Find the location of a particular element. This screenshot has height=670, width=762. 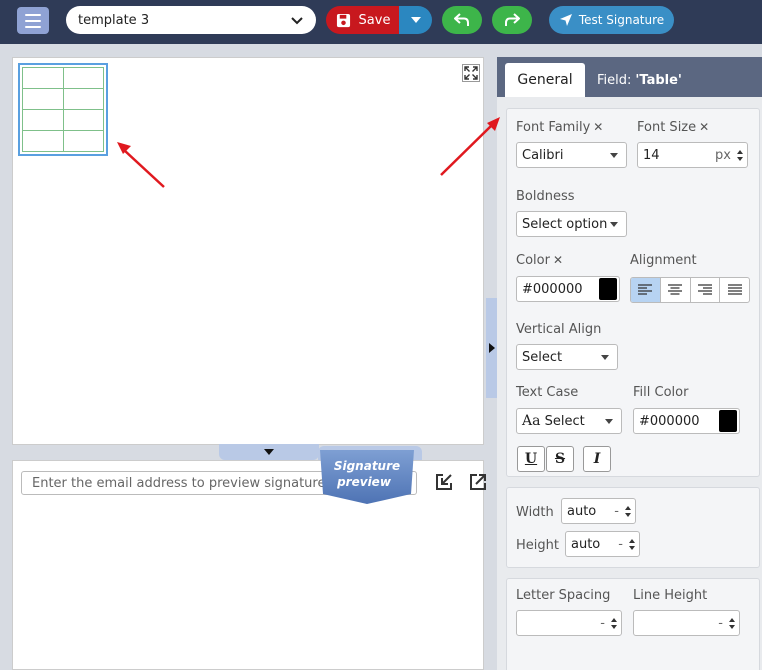

height-stepper: auto - is located at coordinates (602, 544).